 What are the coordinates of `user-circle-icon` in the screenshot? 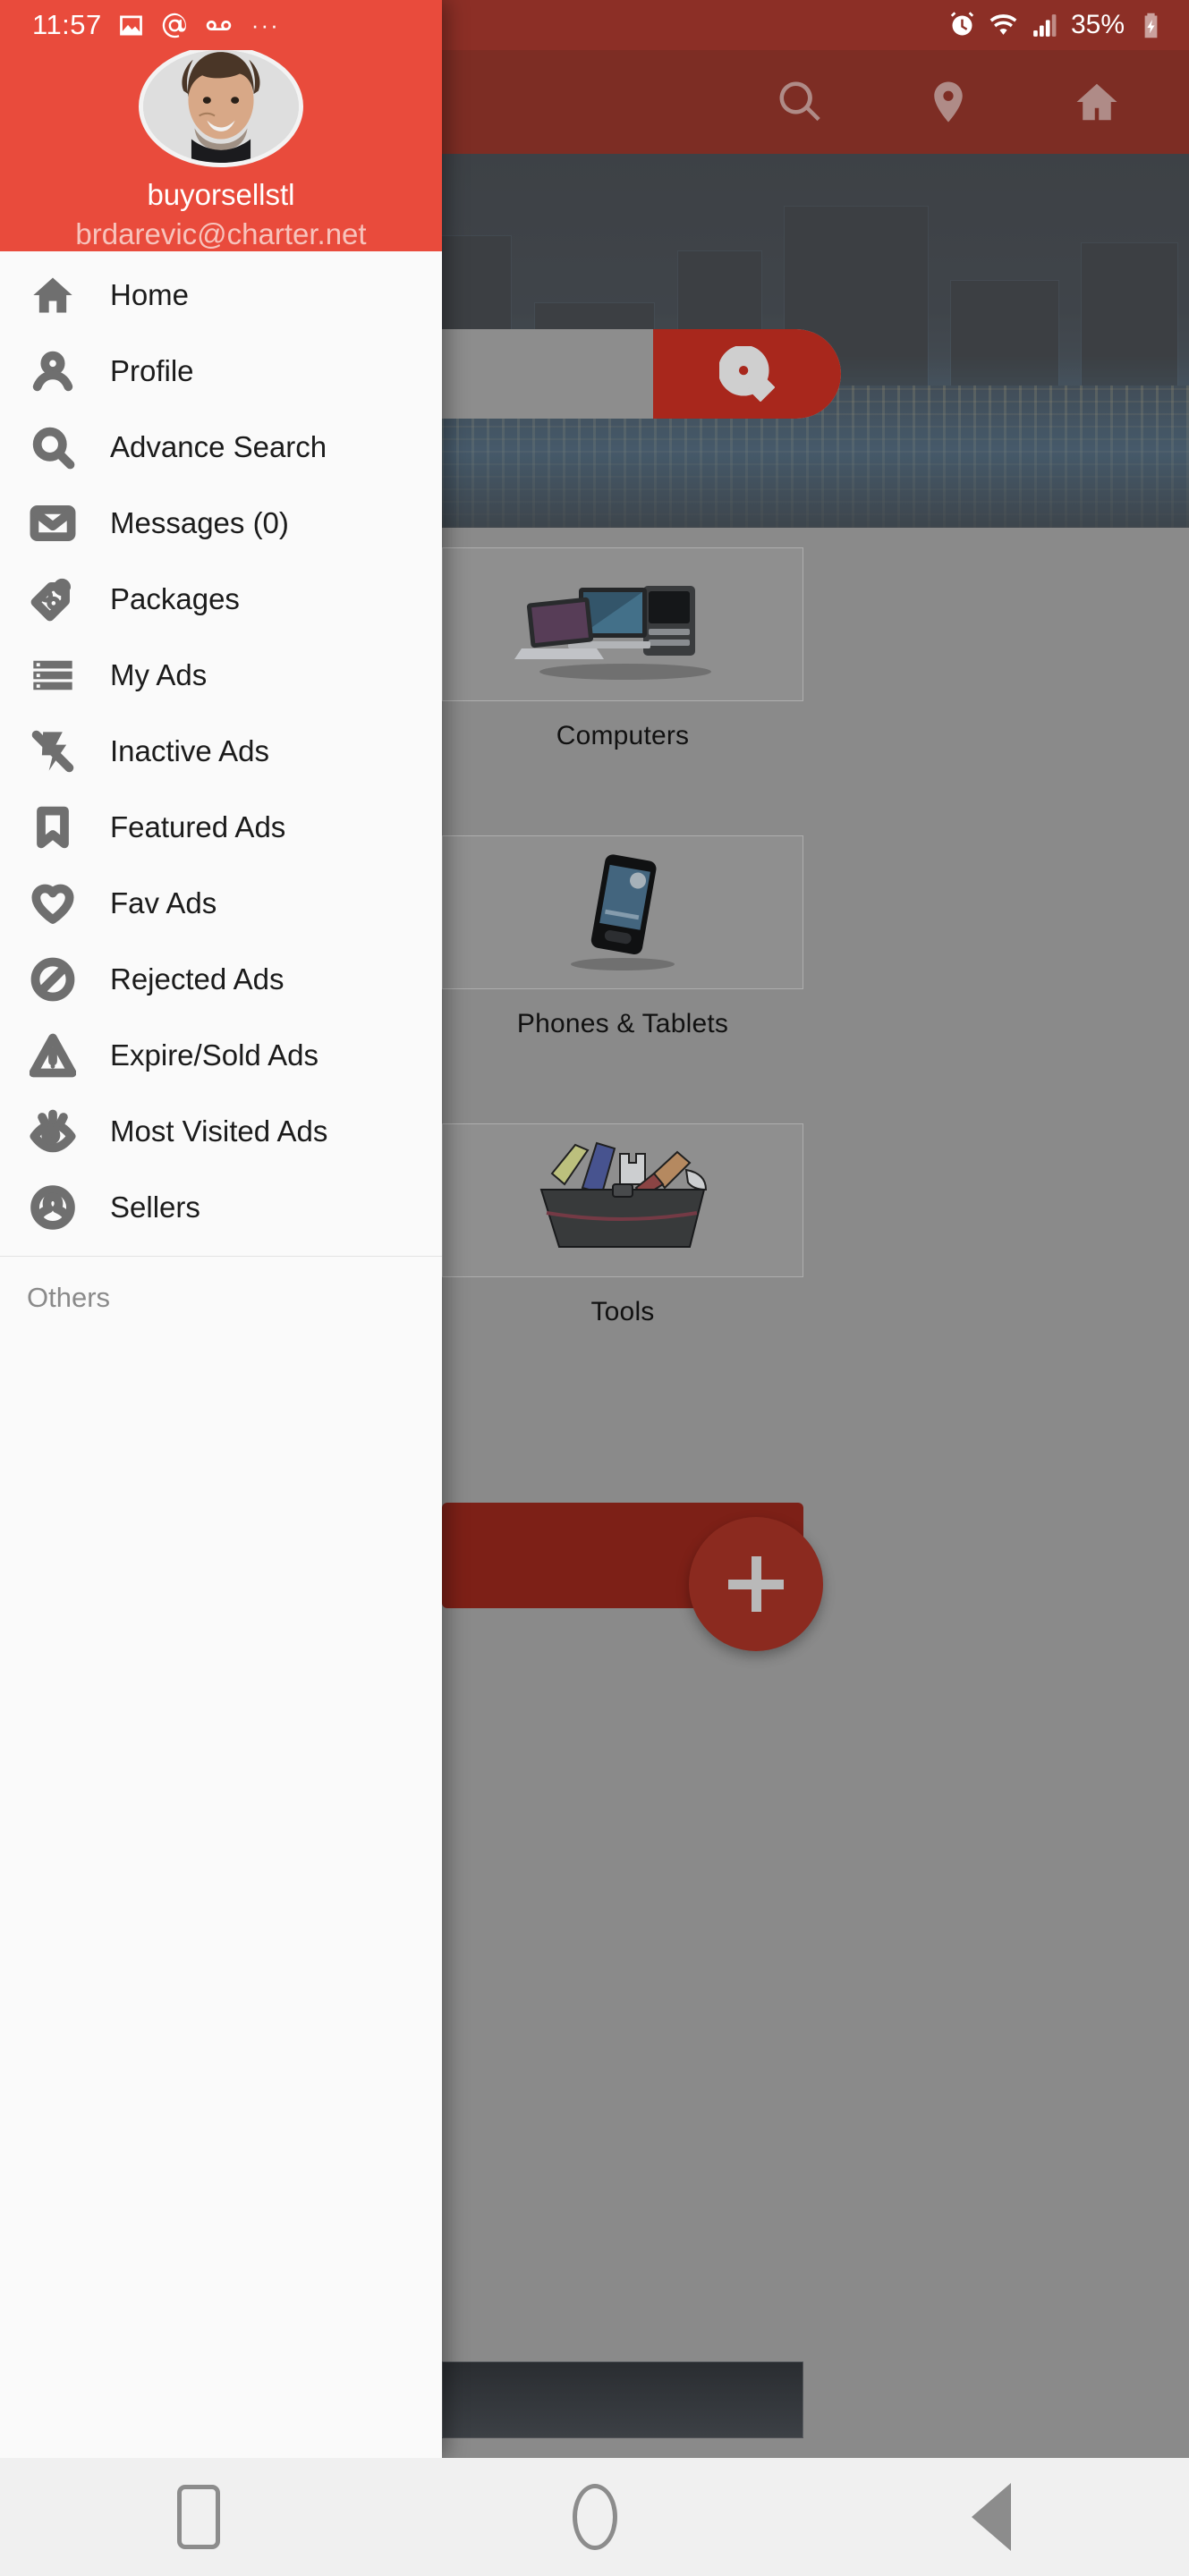 It's located at (53, 1207).